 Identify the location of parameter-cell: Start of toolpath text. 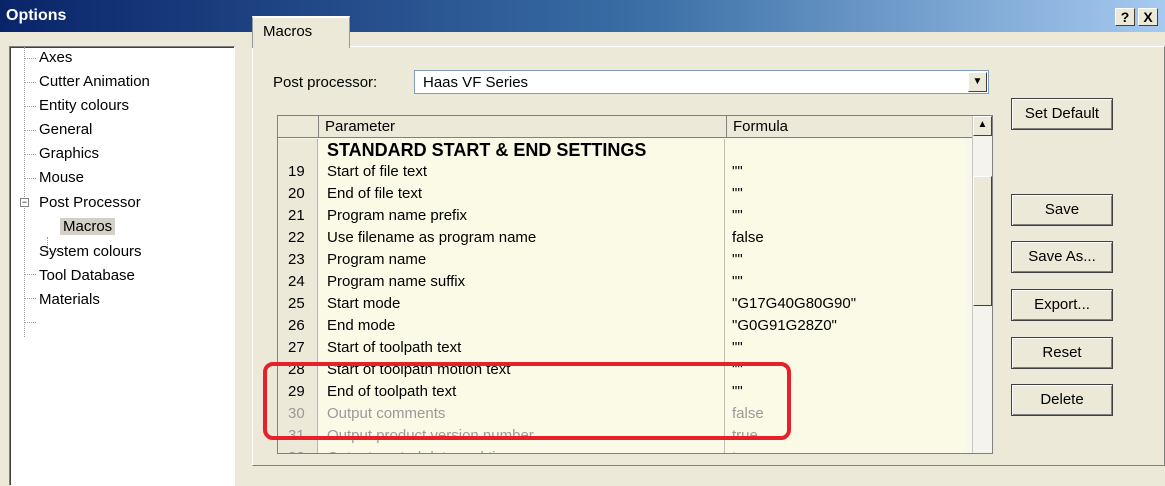
(522, 348).